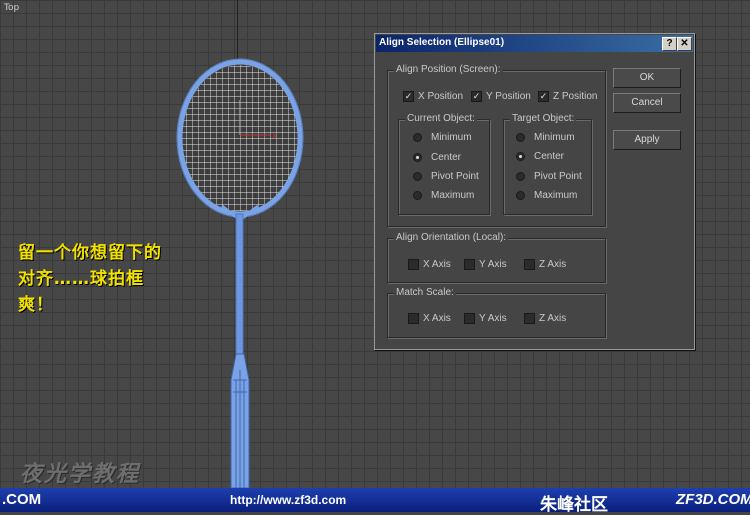 The image size is (750, 515). What do you see at coordinates (446, 157) in the screenshot?
I see `current-center-label: Center` at bounding box center [446, 157].